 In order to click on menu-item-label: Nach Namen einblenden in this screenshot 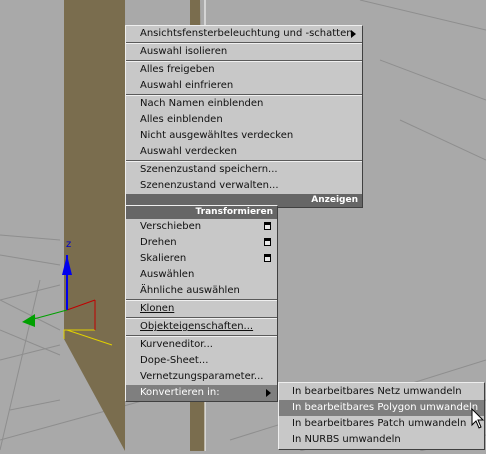, I will do `click(202, 103)`.